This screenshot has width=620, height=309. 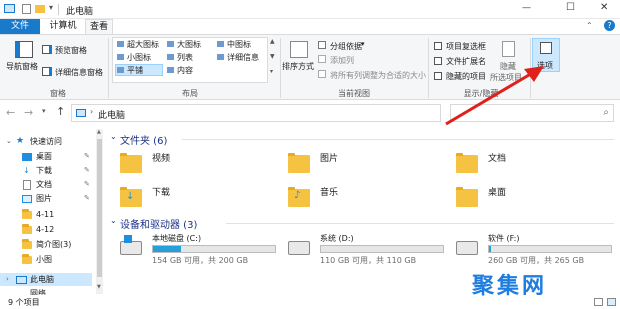 What do you see at coordinates (47, 49) in the screenshot?
I see `preview-pane-icon` at bounding box center [47, 49].